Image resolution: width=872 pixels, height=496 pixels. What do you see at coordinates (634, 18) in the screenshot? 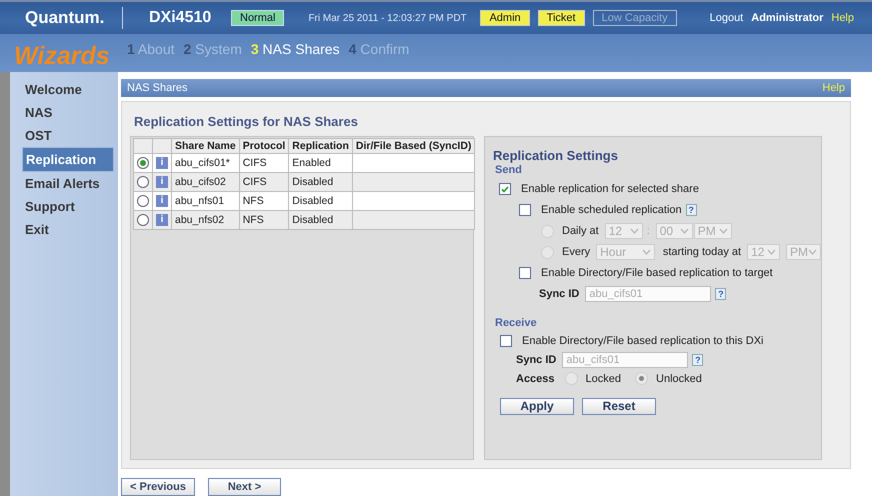
I see `alert-badge: Low Capacity` at bounding box center [634, 18].